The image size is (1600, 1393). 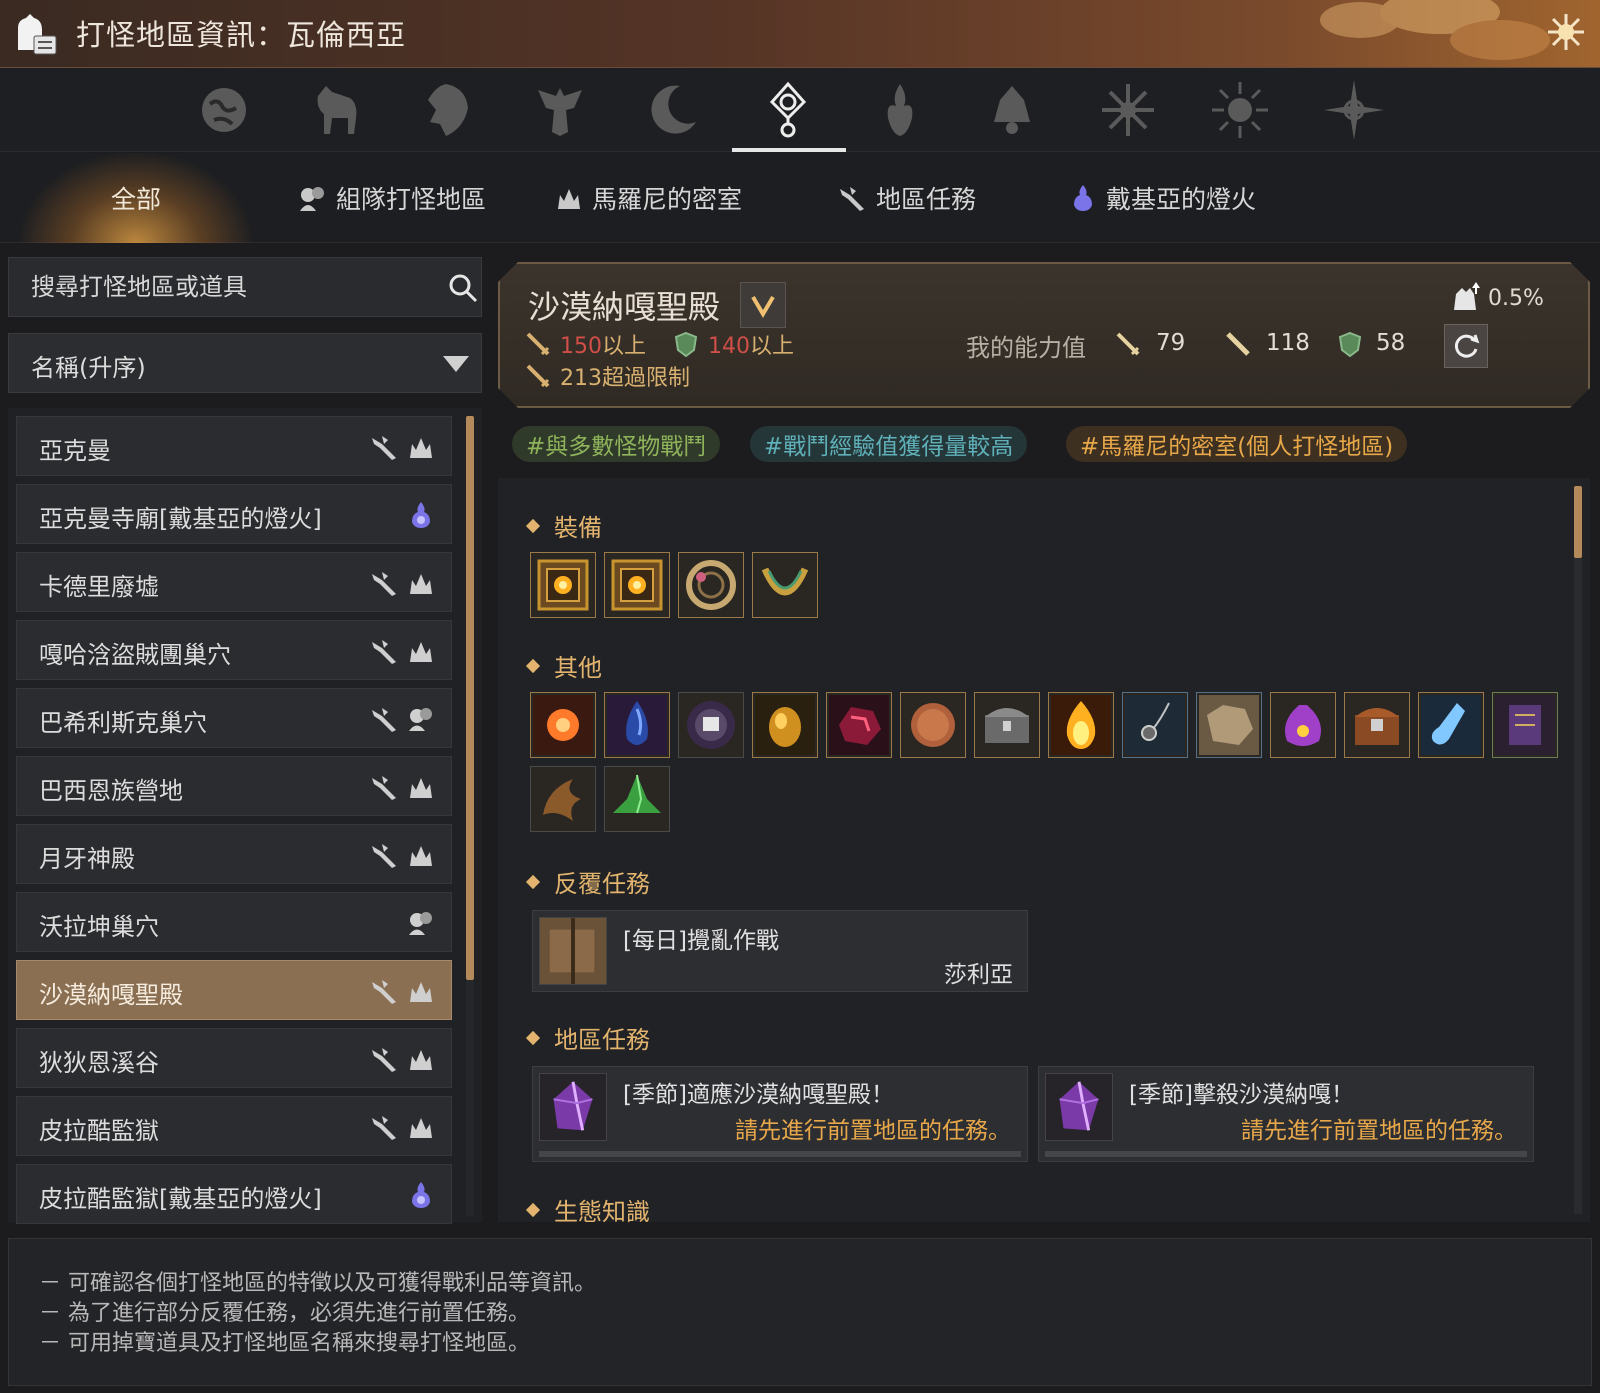 I want to click on search-field, so click(x=245, y=287).